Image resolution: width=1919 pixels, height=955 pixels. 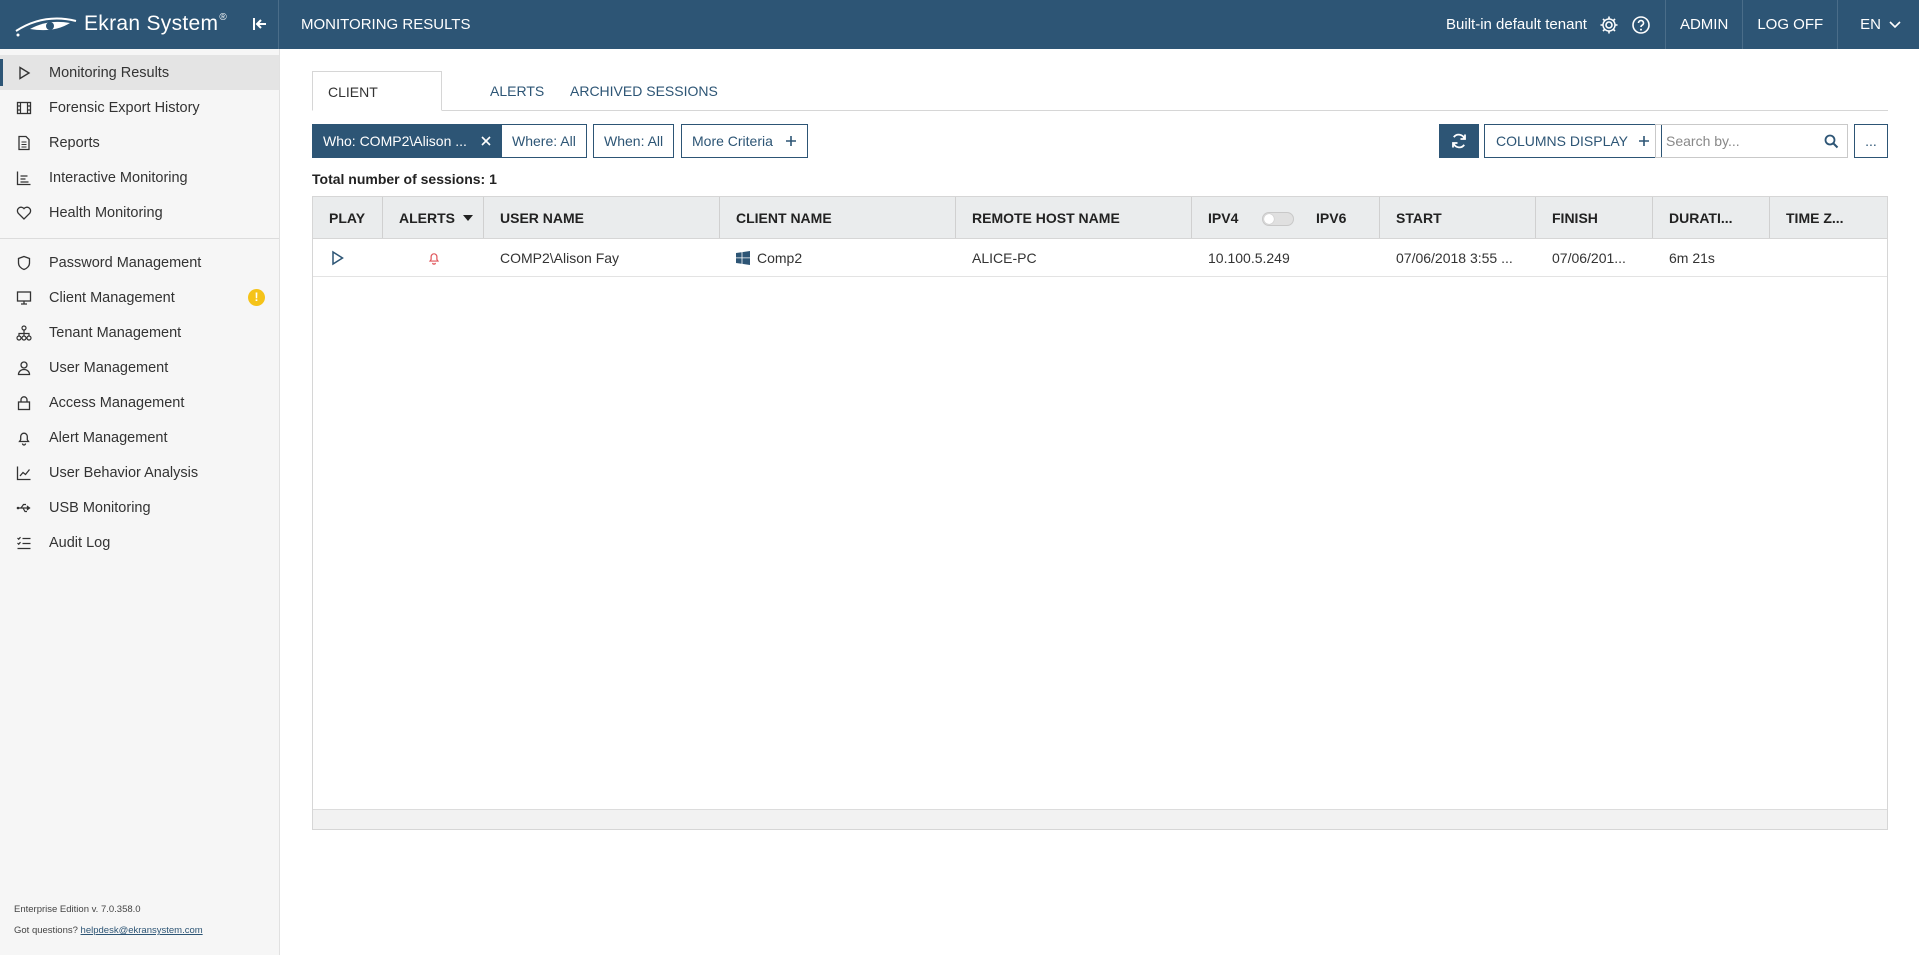 What do you see at coordinates (100, 507) in the screenshot?
I see `sidebar-item-label: USB Monitoring` at bounding box center [100, 507].